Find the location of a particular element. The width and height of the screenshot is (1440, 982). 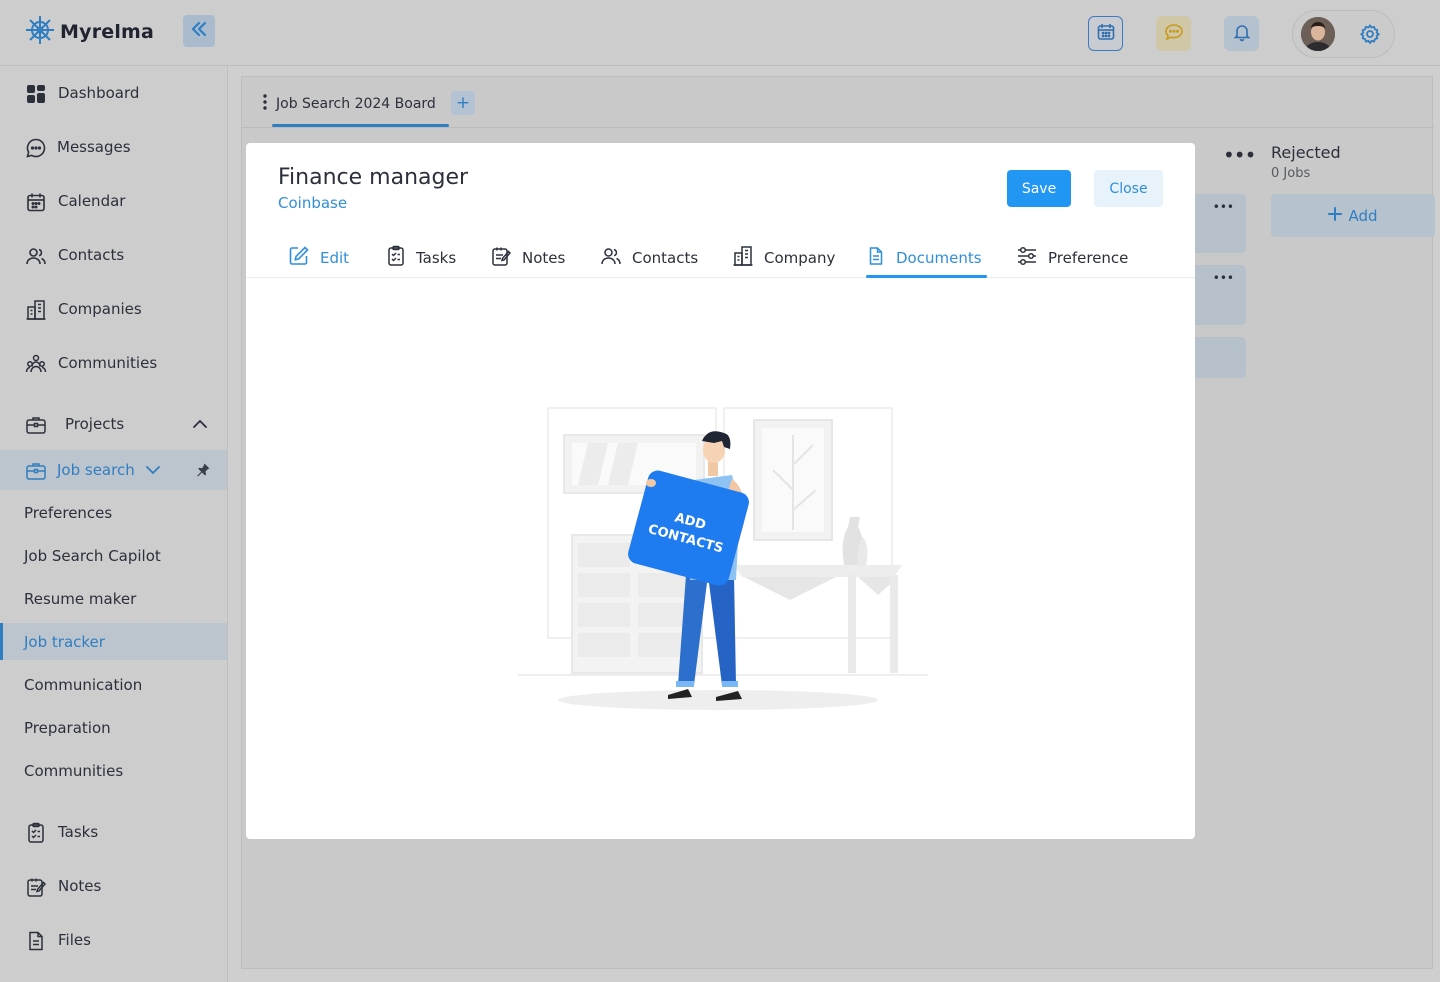

column-title: Rejected is located at coordinates (1306, 152).